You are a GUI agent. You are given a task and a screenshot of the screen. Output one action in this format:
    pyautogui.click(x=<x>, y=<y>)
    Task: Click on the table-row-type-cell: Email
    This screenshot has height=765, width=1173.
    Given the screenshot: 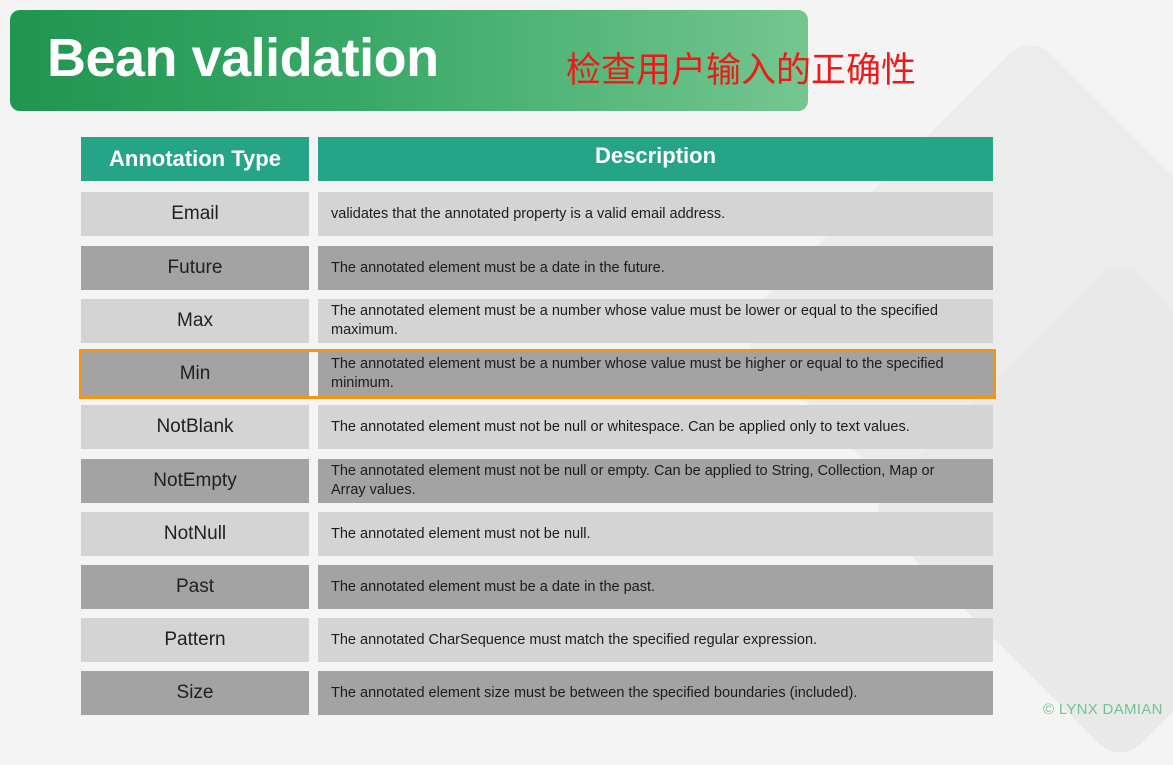 What is the action you would take?
    pyautogui.click(x=195, y=214)
    